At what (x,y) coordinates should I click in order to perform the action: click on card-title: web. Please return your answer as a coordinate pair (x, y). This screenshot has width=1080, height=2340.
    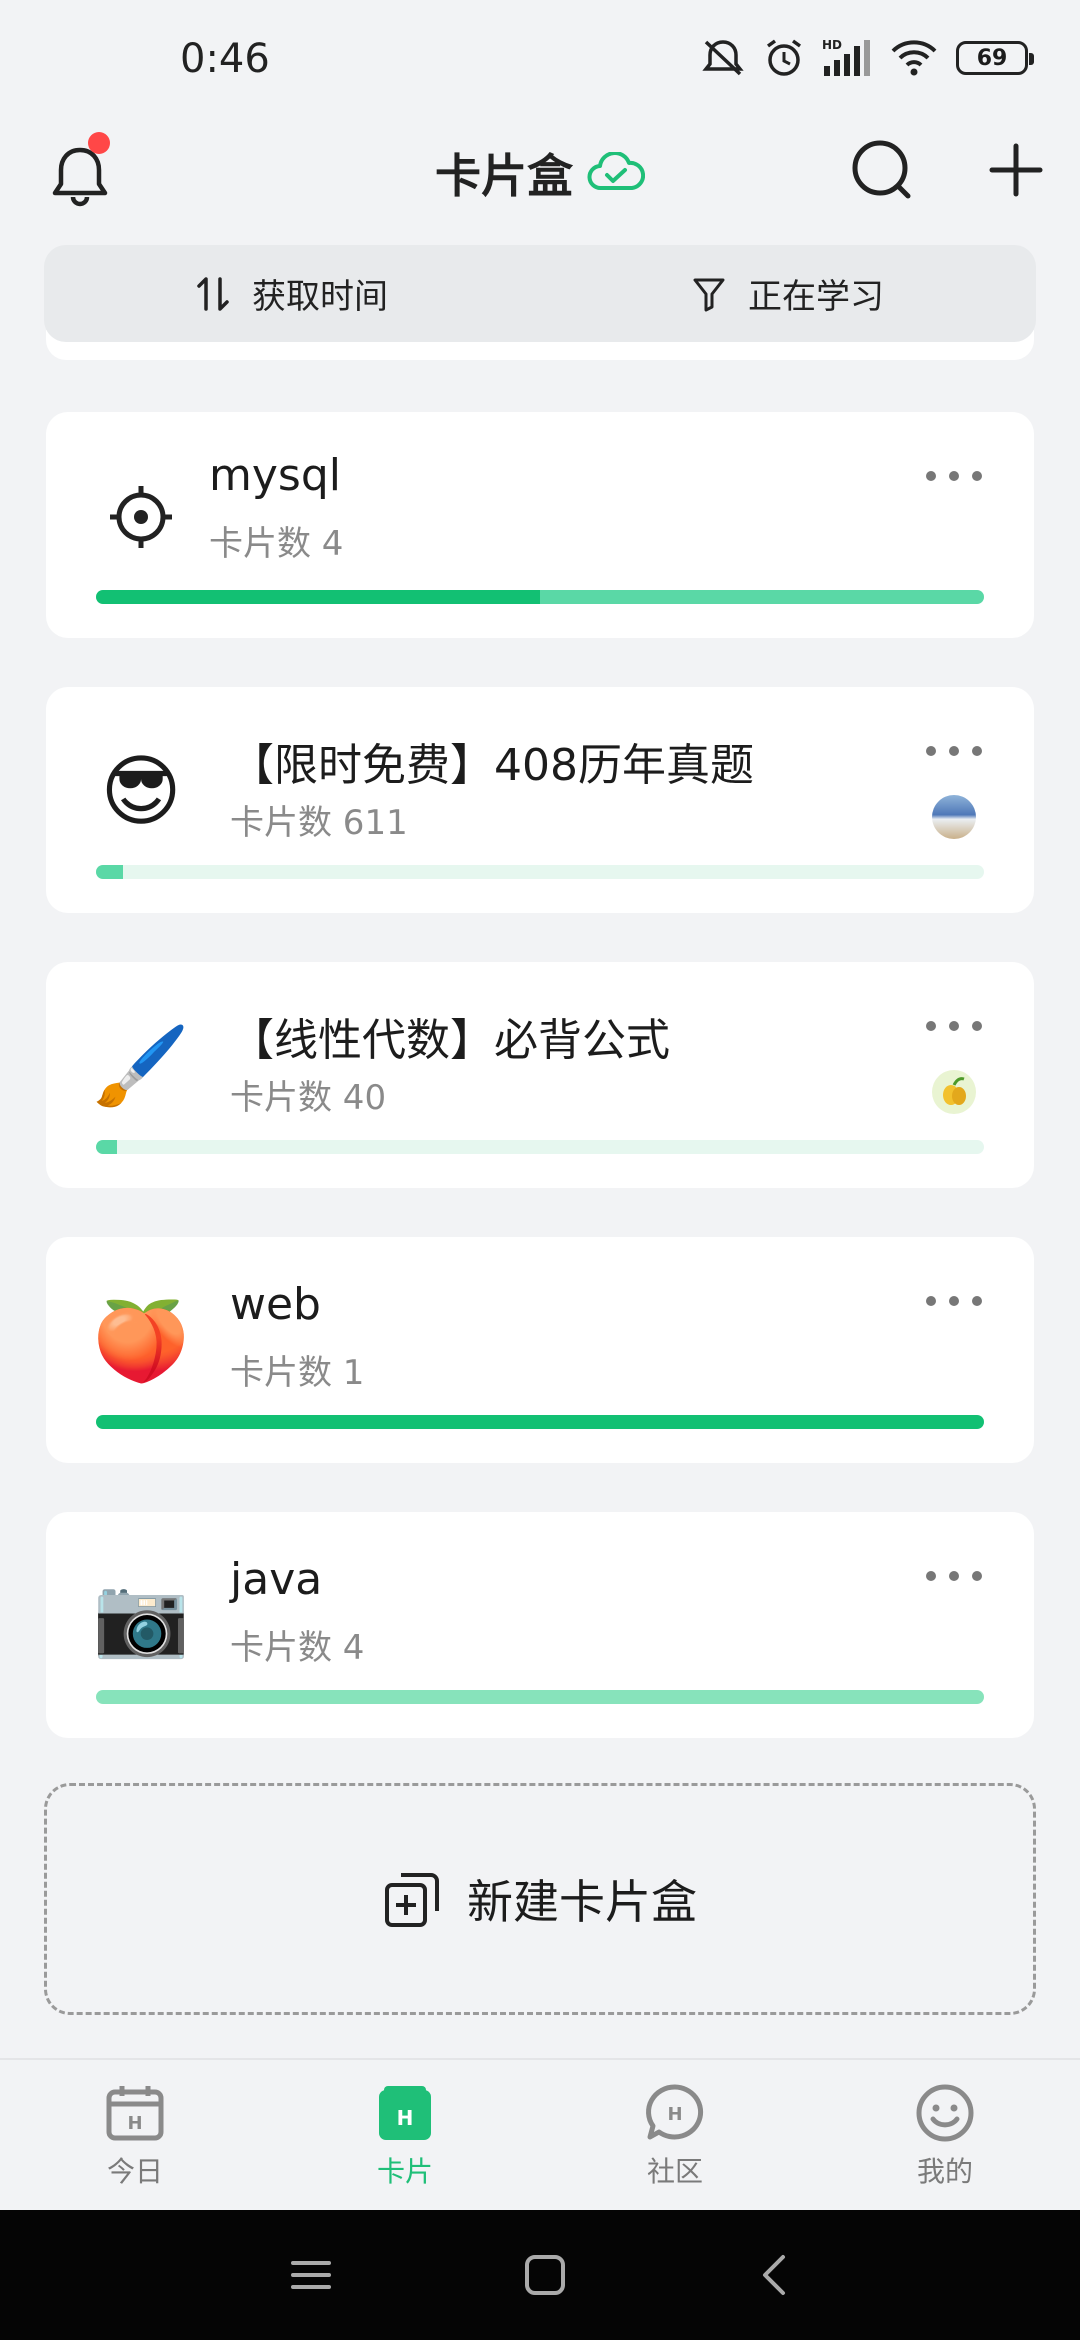
    Looking at the image, I should click on (275, 1304).